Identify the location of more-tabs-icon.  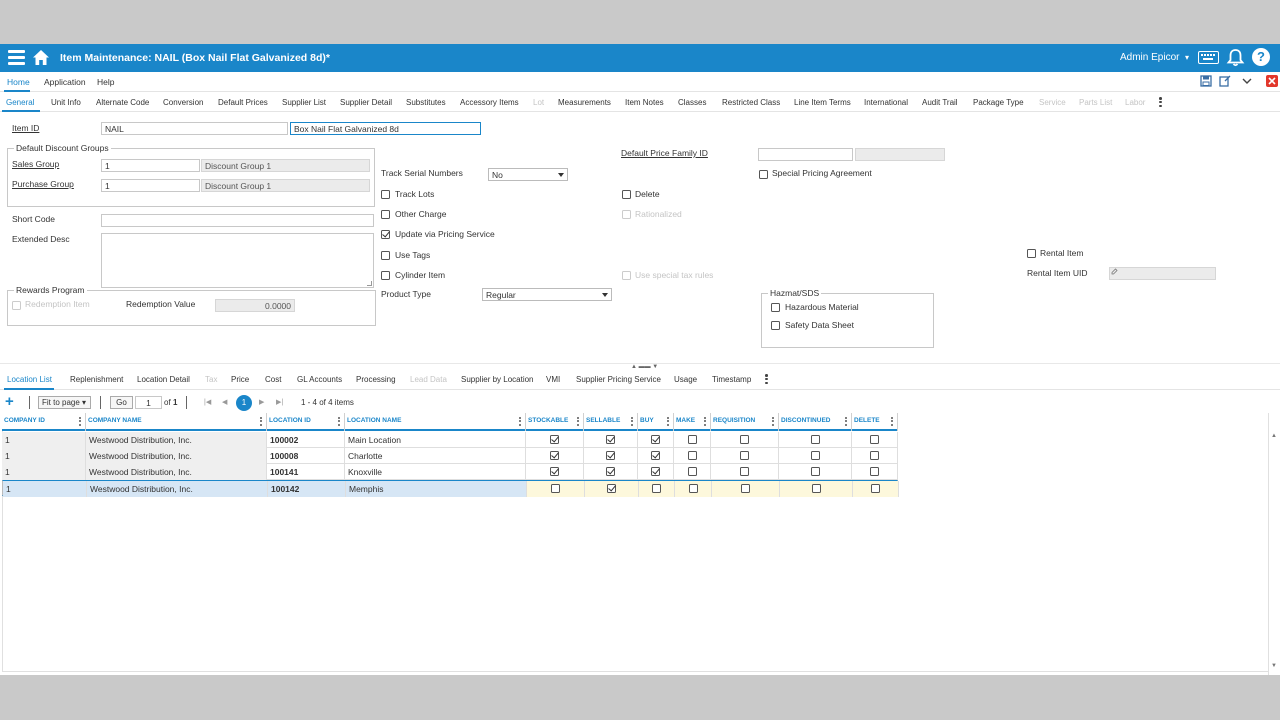
(1160, 102).